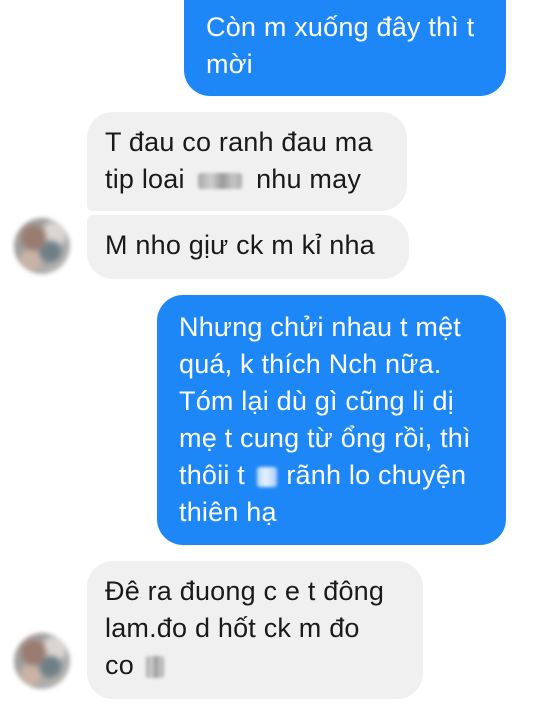  What do you see at coordinates (145, 179) in the screenshot?
I see `message-text: tip loai` at bounding box center [145, 179].